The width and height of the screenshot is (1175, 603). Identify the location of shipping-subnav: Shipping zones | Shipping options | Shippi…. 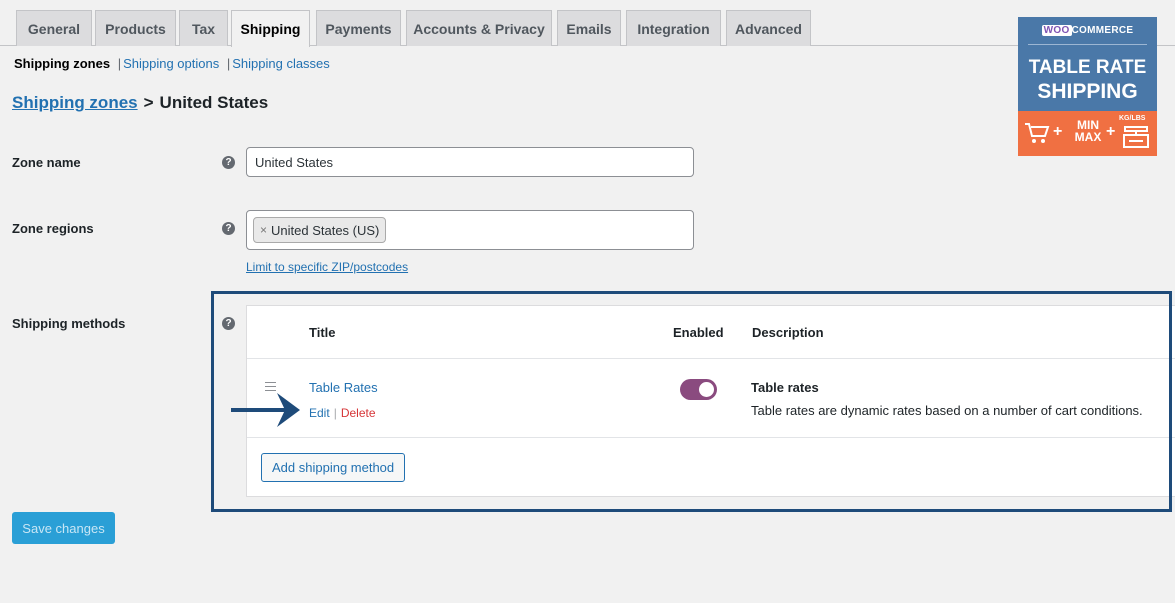
(172, 63).